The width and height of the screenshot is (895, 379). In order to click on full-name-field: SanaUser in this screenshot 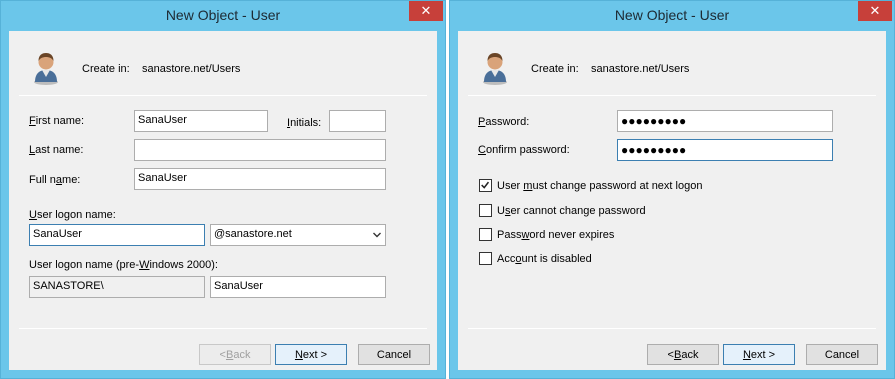, I will do `click(260, 179)`.